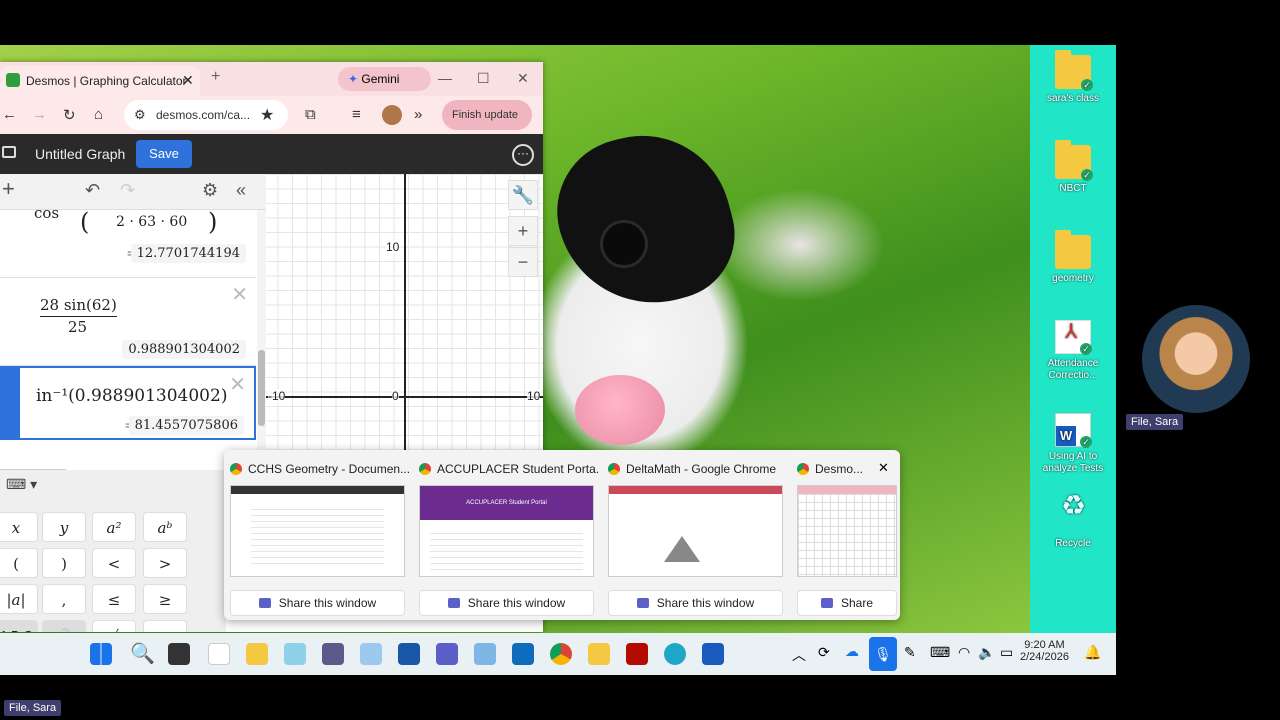 Image resolution: width=1280 pixels, height=720 pixels. What do you see at coordinates (1073, 444) in the screenshot?
I see `desktop-icon-using-ai: ✓ Using AI to analyze Tests` at bounding box center [1073, 444].